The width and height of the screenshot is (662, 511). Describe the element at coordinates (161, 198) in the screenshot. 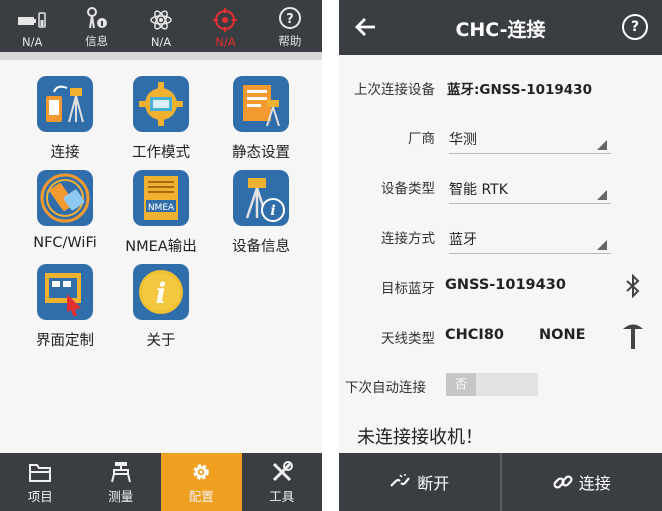

I see `nmea-output-icon: NMEA` at that location.